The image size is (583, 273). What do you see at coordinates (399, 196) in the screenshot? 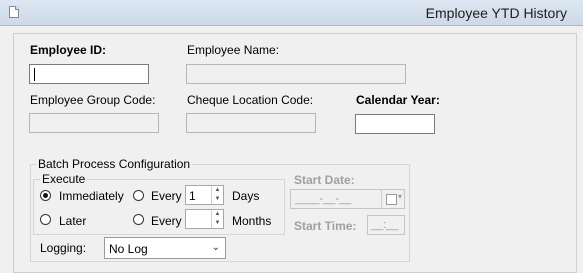
I see `chevron-down-icon: ▾` at bounding box center [399, 196].